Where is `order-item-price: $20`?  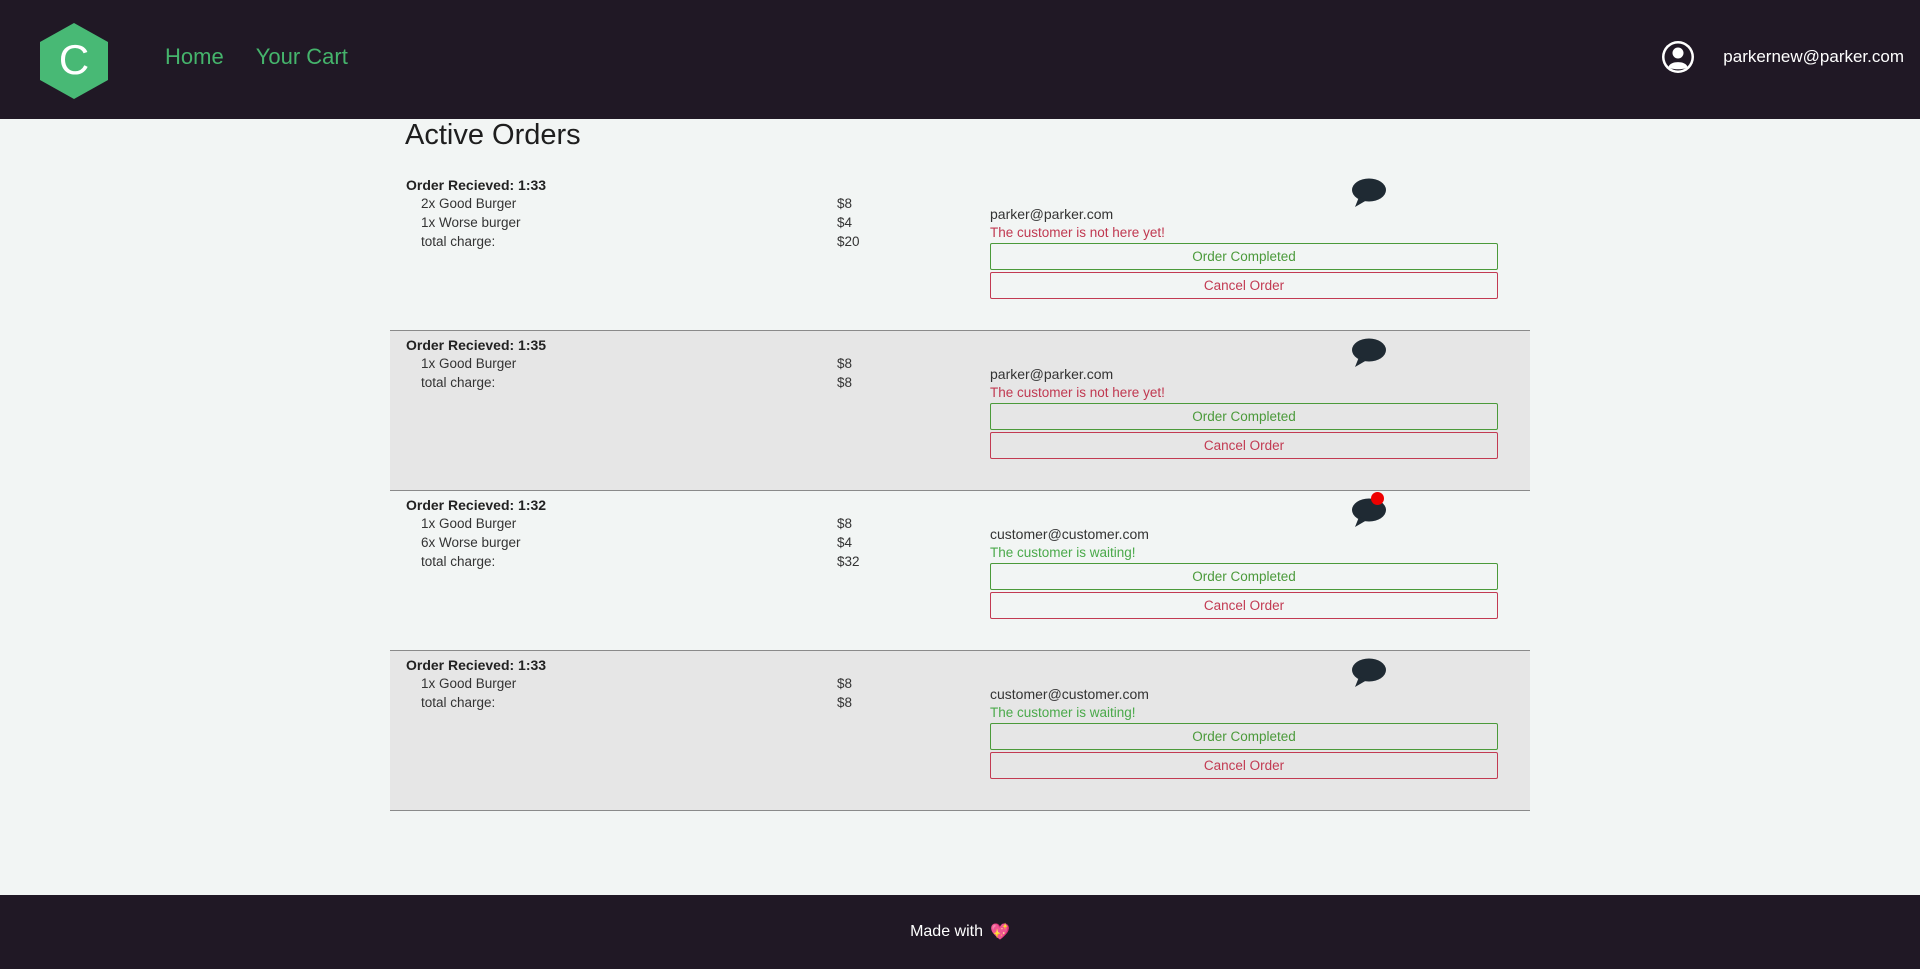
order-item-price: $20 is located at coordinates (848, 241).